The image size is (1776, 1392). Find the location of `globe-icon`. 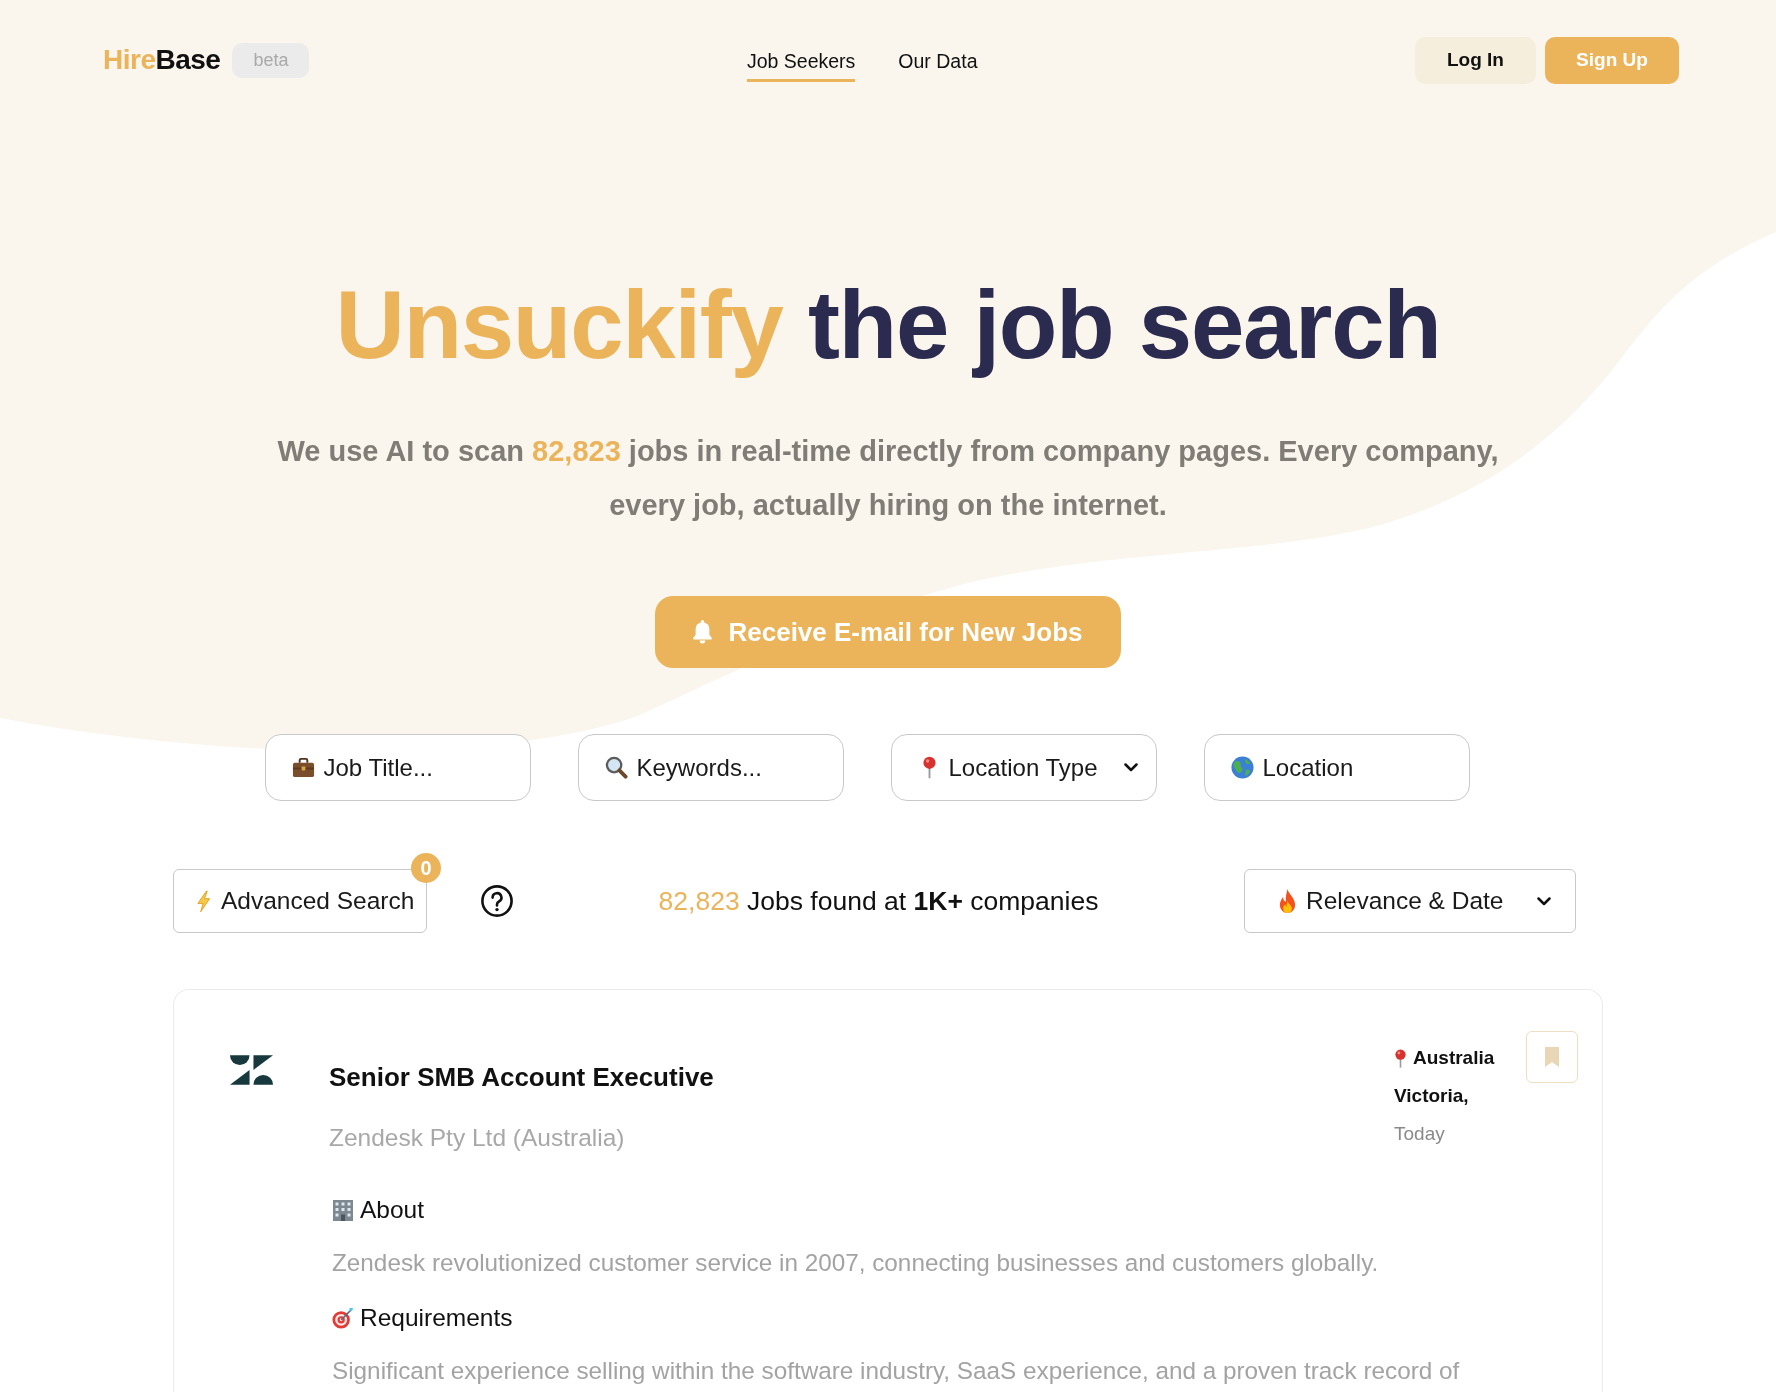

globe-icon is located at coordinates (1242, 767).